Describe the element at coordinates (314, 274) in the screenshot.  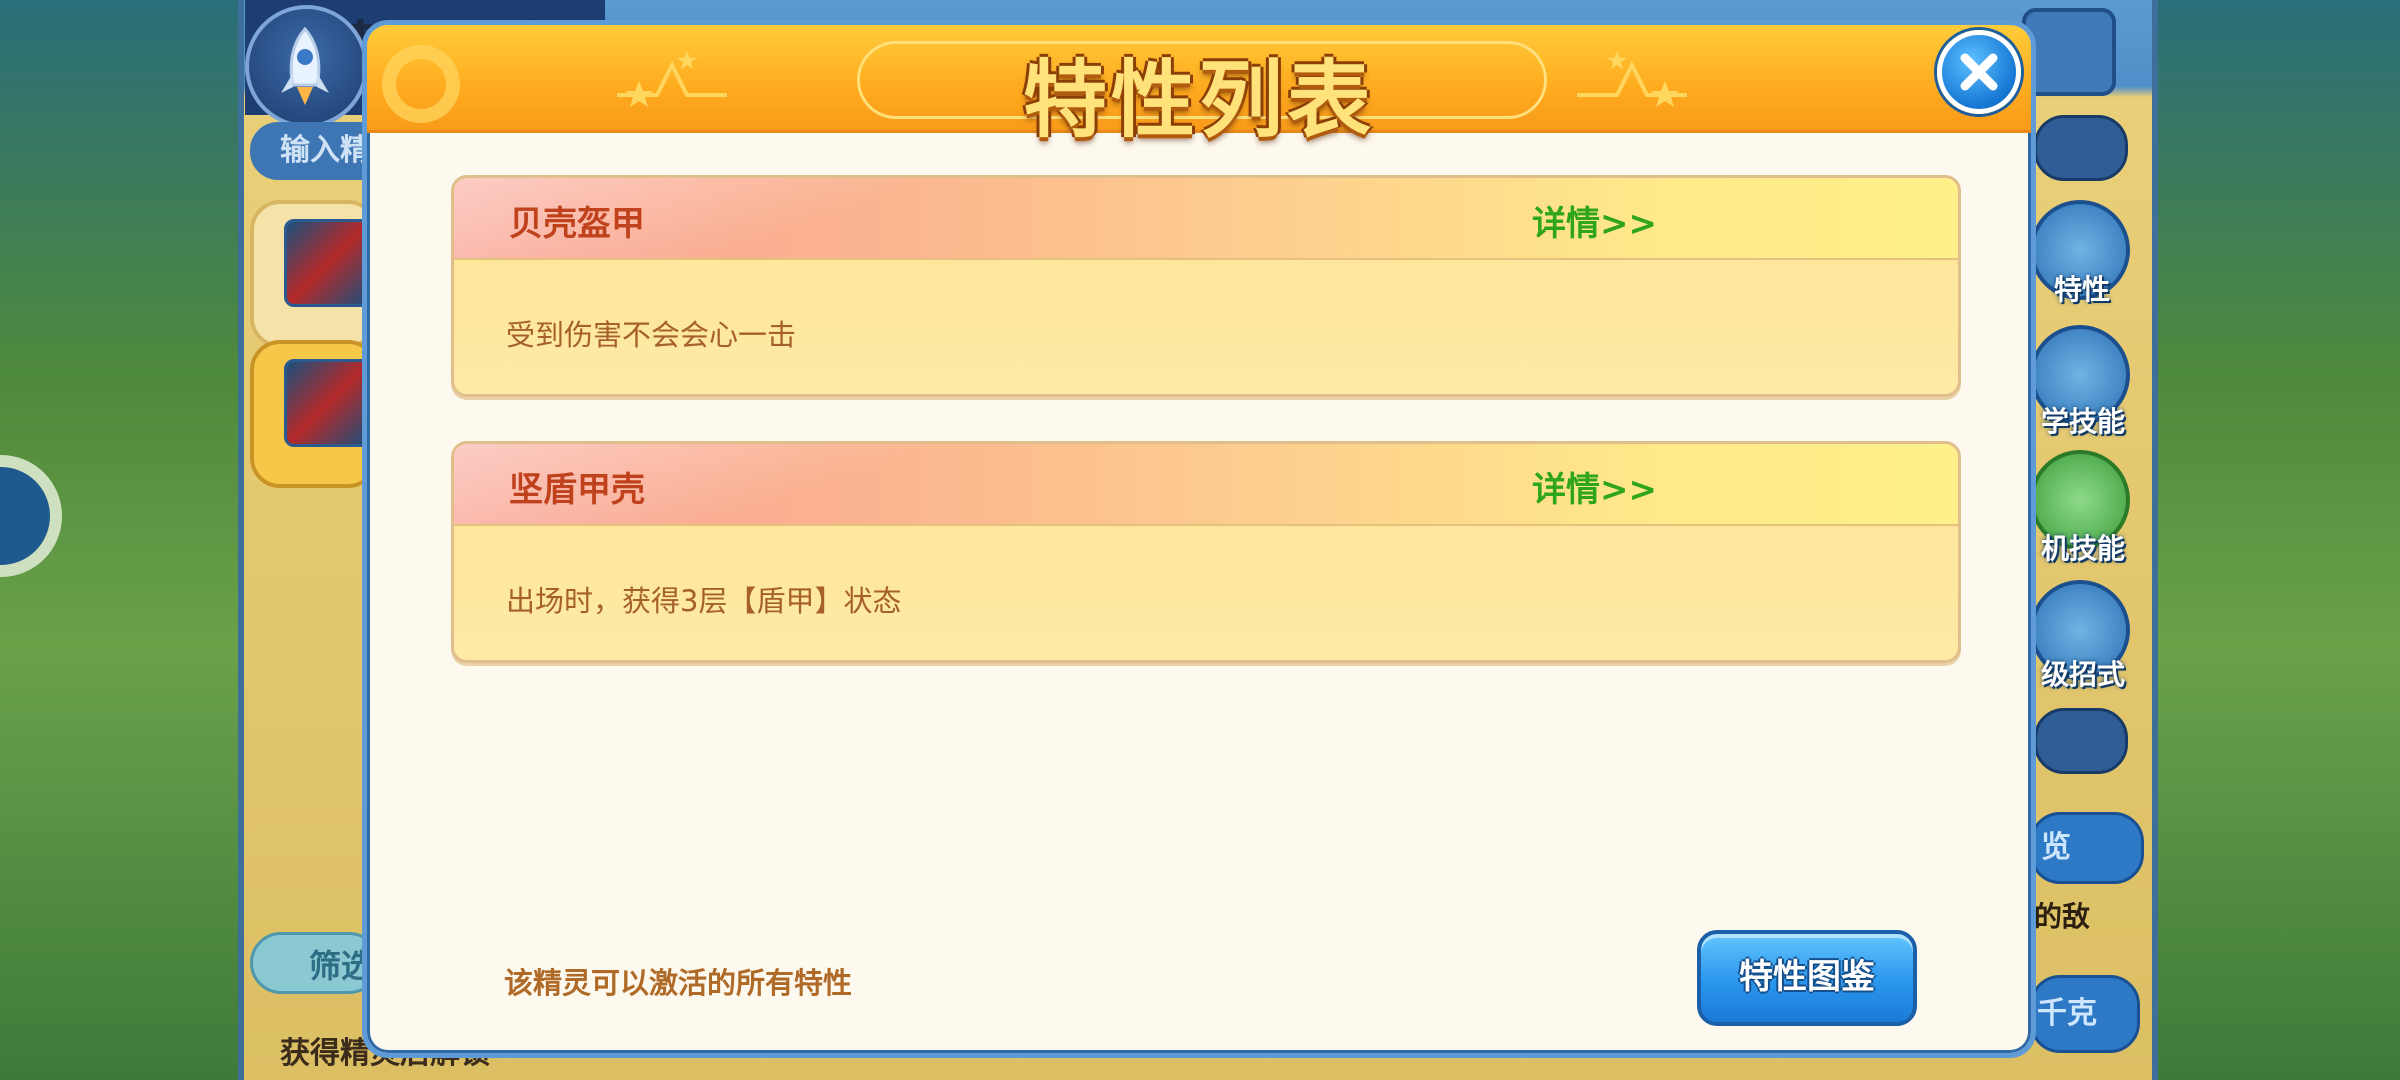
I see `background-pet-card` at that location.